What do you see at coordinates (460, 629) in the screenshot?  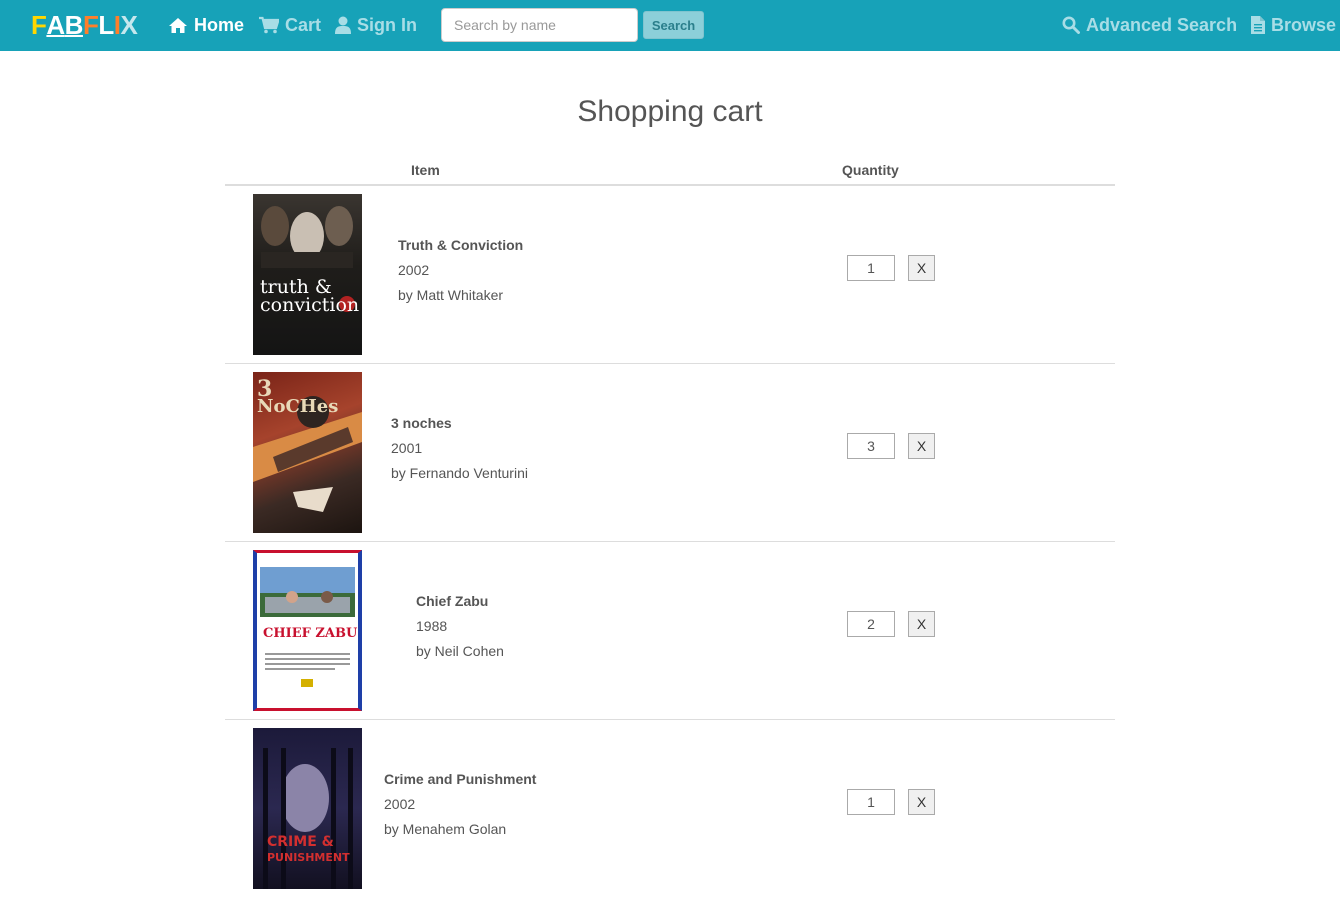 I see `cart-item-info: Chief Zabu 1988 by Neil Cohen` at bounding box center [460, 629].